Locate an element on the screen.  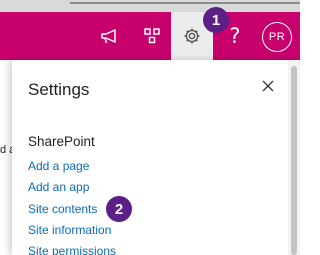
site-permissions-link: Site permissions is located at coordinates (72, 249).